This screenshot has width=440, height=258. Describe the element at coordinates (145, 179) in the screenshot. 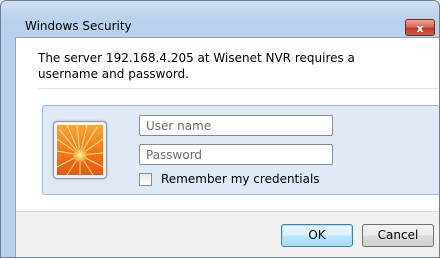

I see `remember-checkbox` at that location.